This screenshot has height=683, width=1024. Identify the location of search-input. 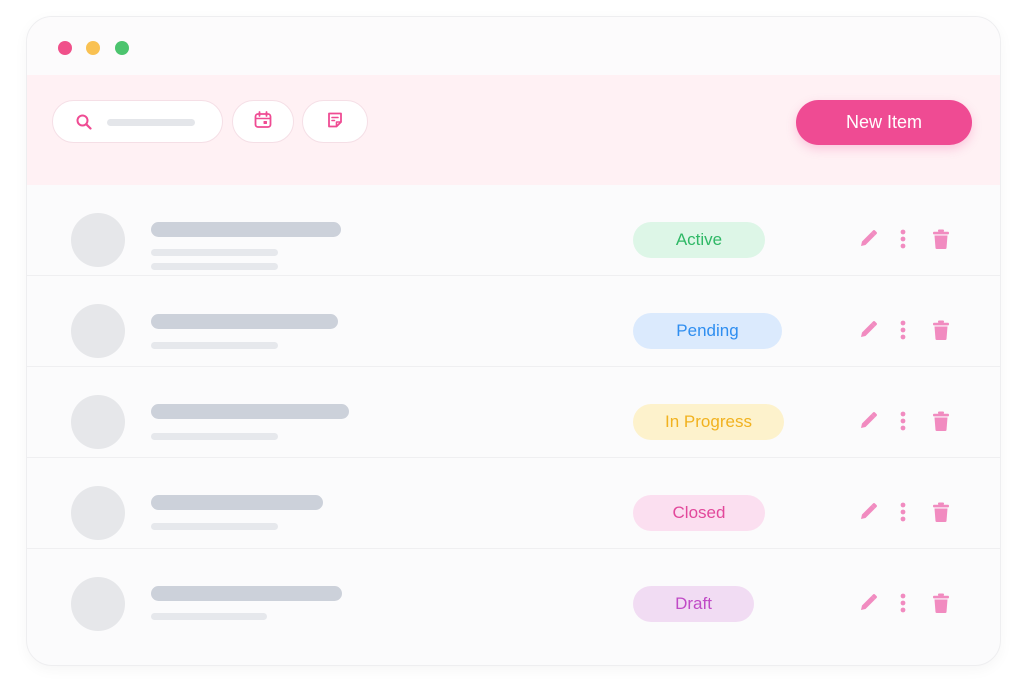
(151, 122).